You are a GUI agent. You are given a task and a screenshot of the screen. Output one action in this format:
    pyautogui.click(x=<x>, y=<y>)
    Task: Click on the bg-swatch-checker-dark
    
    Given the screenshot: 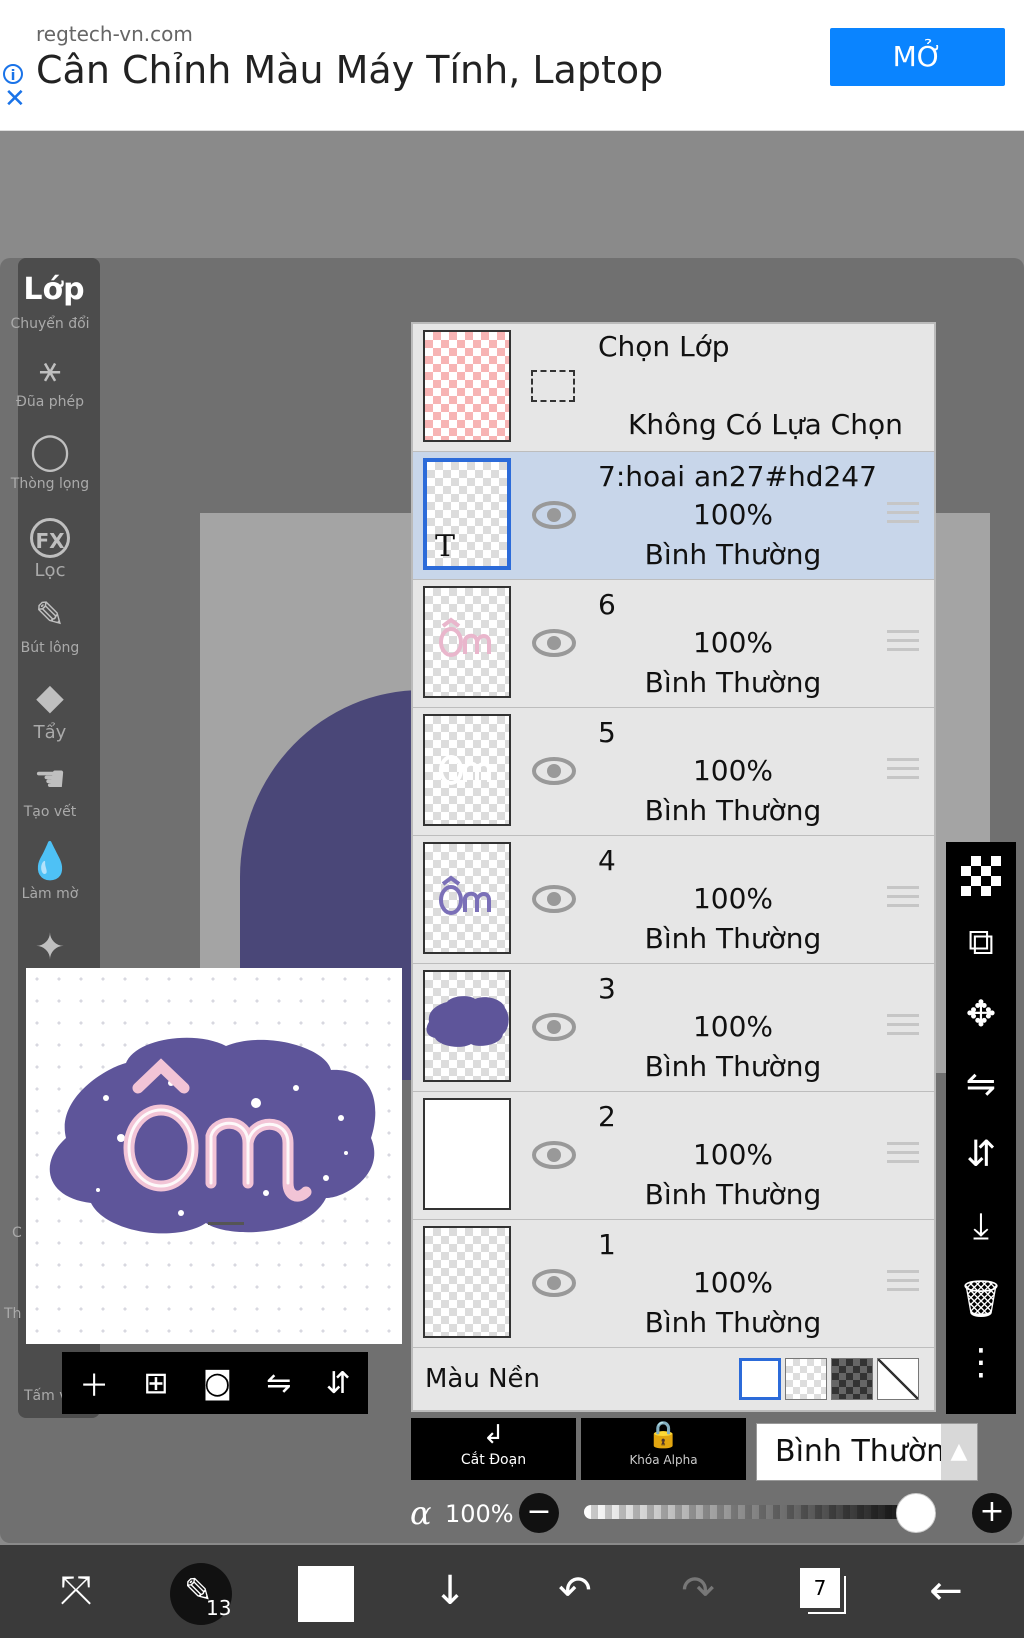 What is the action you would take?
    pyautogui.click(x=852, y=1379)
    